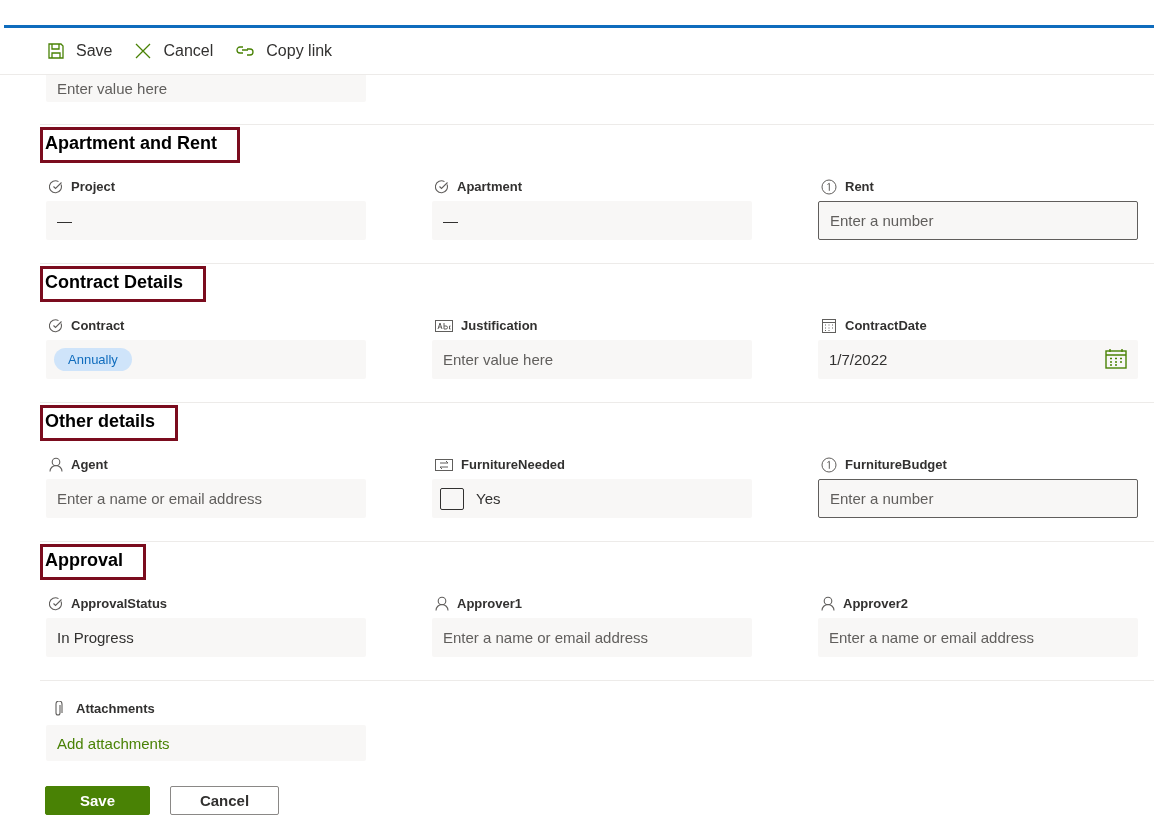  Describe the element at coordinates (119, 603) in the screenshot. I see `field-label: ApprovalStatus` at that location.